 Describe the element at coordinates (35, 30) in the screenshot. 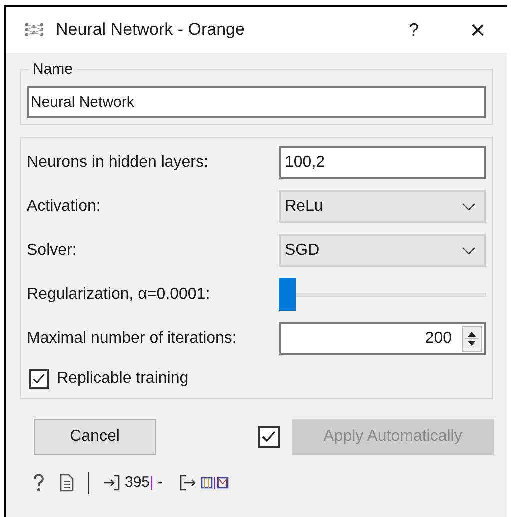

I see `network-icon` at that location.